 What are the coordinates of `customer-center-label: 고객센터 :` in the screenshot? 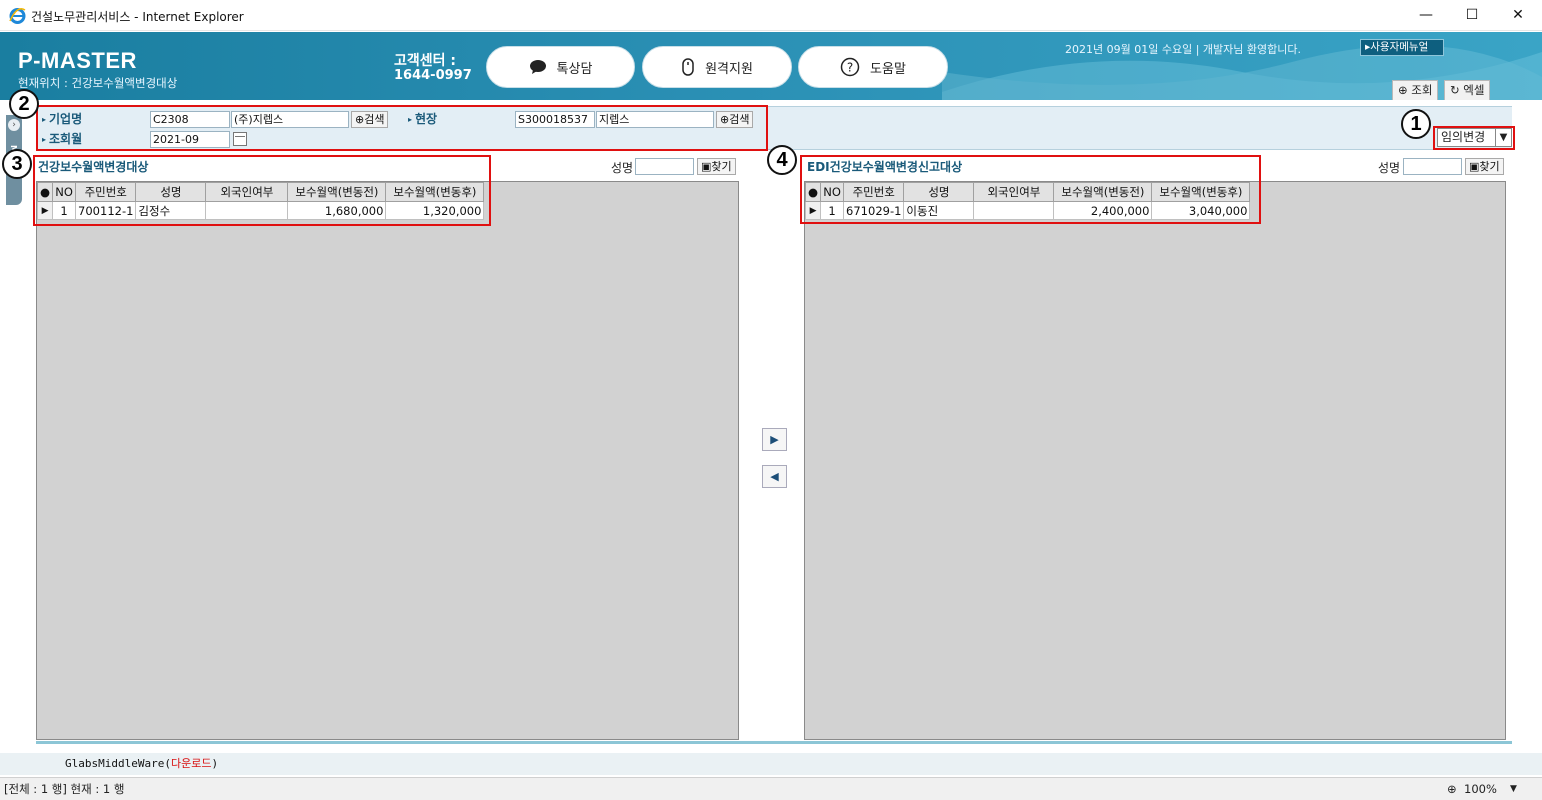 It's located at (425, 61).